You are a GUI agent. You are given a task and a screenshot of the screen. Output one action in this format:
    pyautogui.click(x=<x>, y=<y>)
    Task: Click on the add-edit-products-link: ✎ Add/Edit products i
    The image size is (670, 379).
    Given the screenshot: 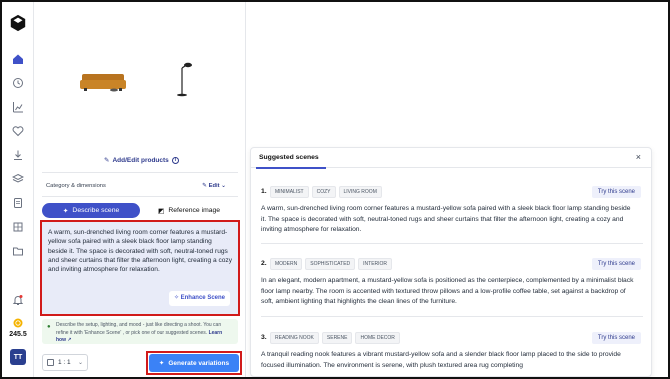 What is the action you would take?
    pyautogui.click(x=141, y=160)
    